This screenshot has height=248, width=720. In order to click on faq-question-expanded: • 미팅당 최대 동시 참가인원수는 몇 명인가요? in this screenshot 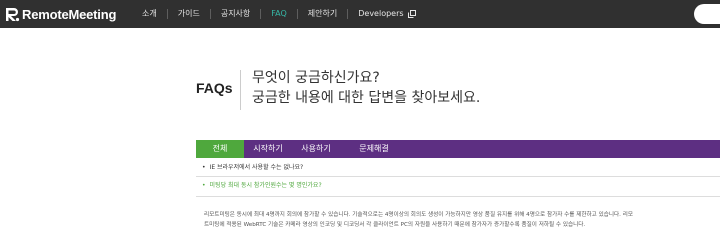, I will do `click(262, 186)`.